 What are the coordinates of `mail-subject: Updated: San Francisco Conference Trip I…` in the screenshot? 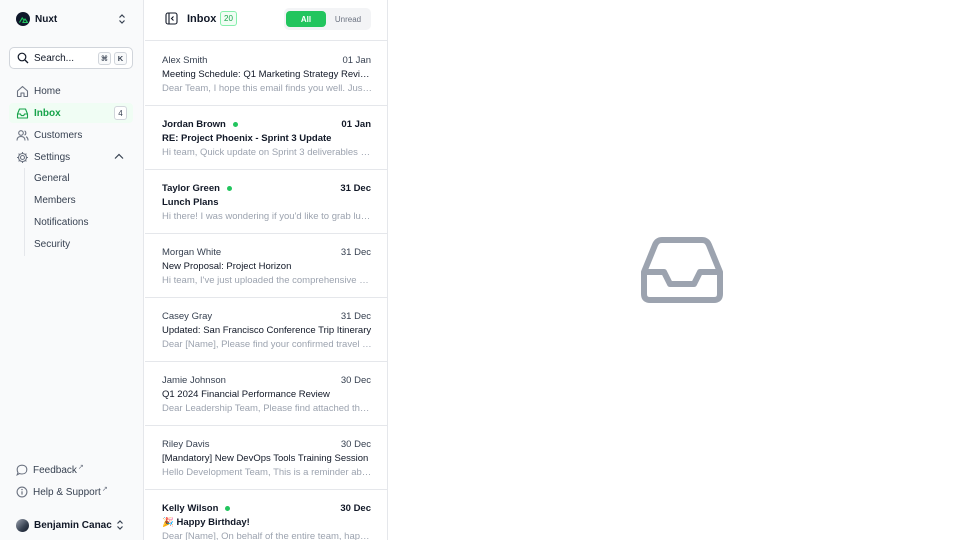 It's located at (267, 330).